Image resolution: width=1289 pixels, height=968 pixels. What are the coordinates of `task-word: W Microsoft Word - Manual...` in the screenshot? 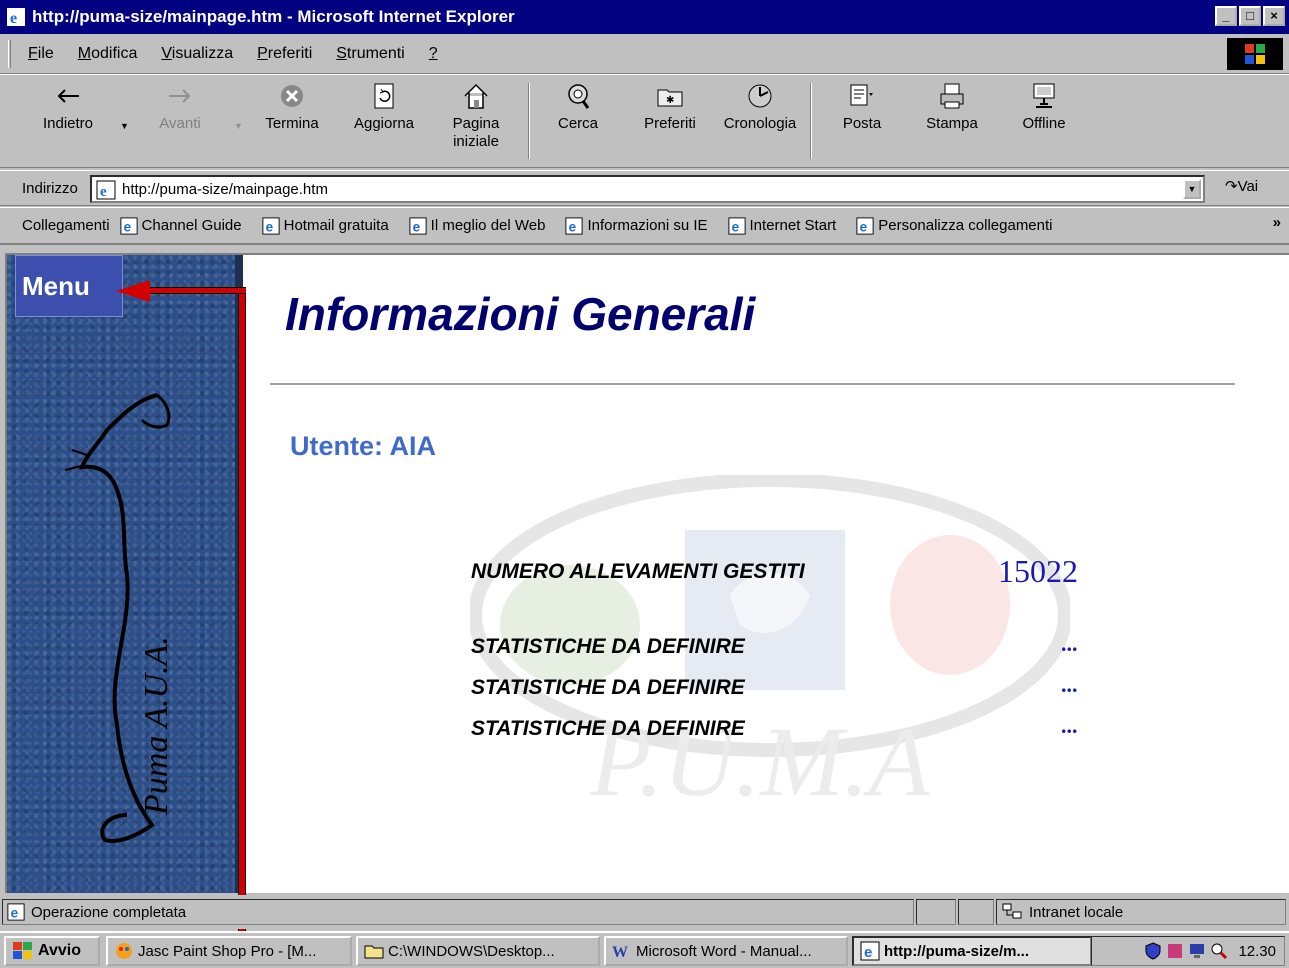 It's located at (726, 951).